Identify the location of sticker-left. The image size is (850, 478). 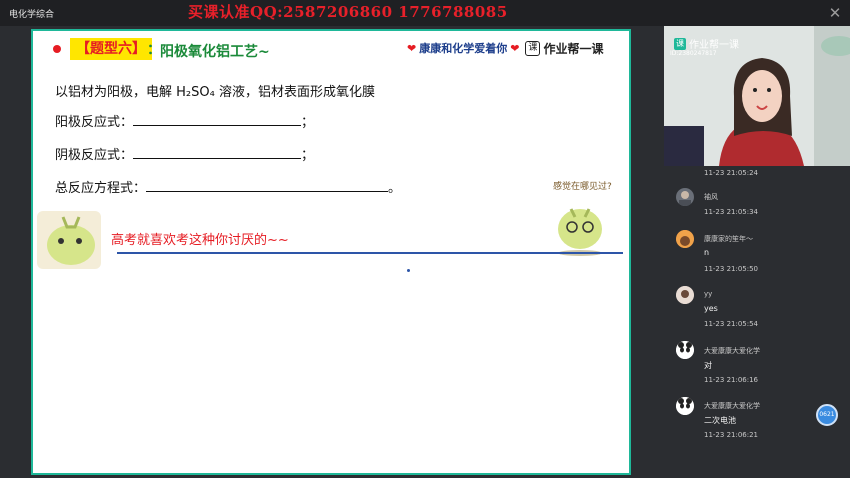
(69, 240).